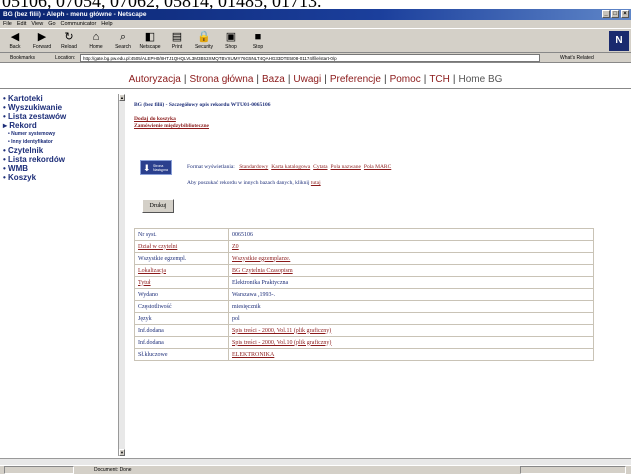 The height and width of the screenshot is (474, 631). I want to click on next-page-button: ⬇ Strona Następna, so click(156, 167).